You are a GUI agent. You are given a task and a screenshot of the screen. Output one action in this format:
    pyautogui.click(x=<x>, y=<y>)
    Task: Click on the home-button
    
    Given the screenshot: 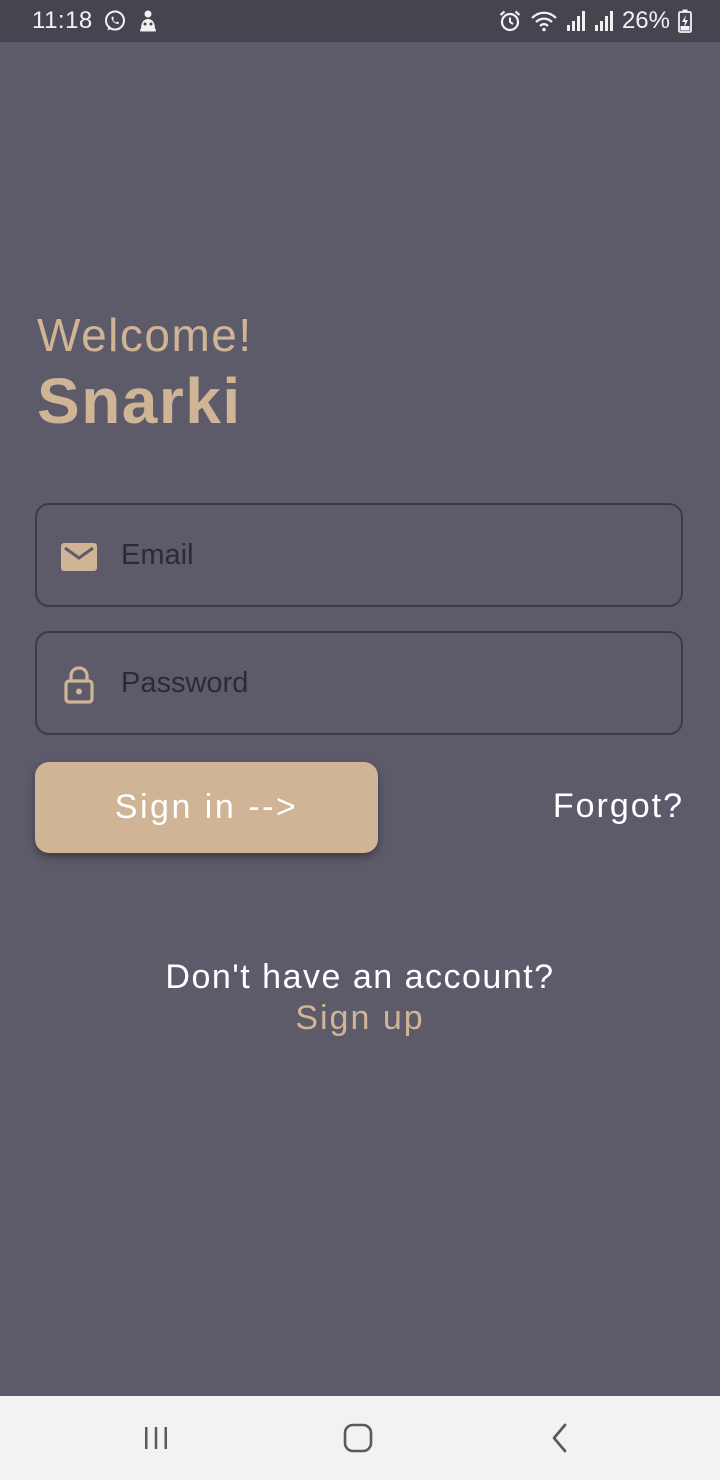 What is the action you would take?
    pyautogui.click(x=358, y=1438)
    